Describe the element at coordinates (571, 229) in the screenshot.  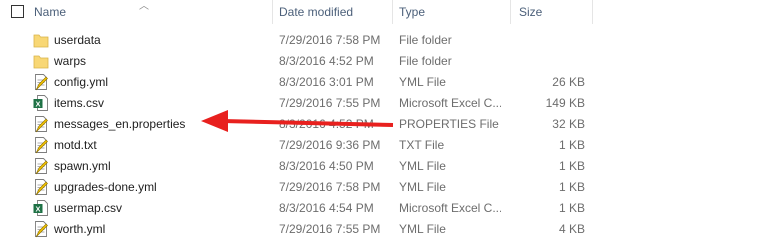
I see `file-size: 4 KB` at that location.